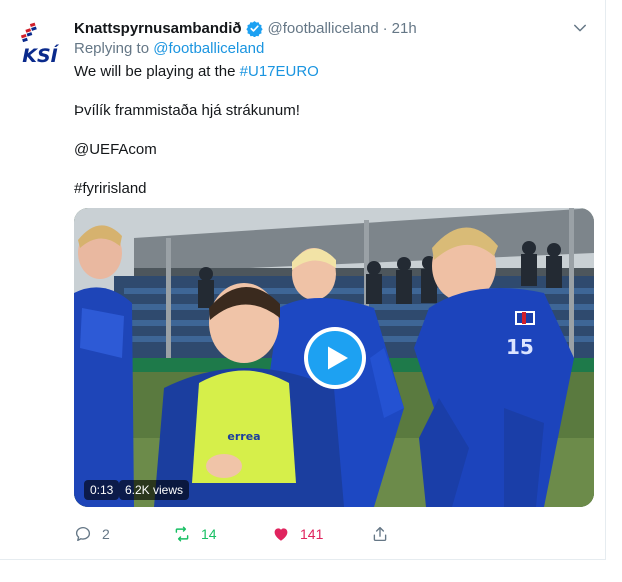 The width and height of the screenshot is (622, 582). What do you see at coordinates (112, 48) in the screenshot?
I see `replying-prefix: Replying to` at bounding box center [112, 48].